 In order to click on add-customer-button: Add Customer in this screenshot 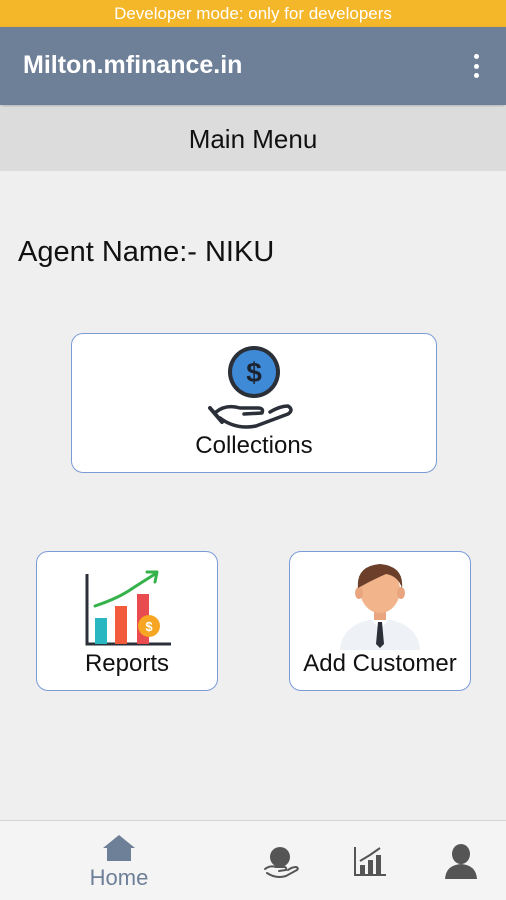, I will do `click(380, 621)`.